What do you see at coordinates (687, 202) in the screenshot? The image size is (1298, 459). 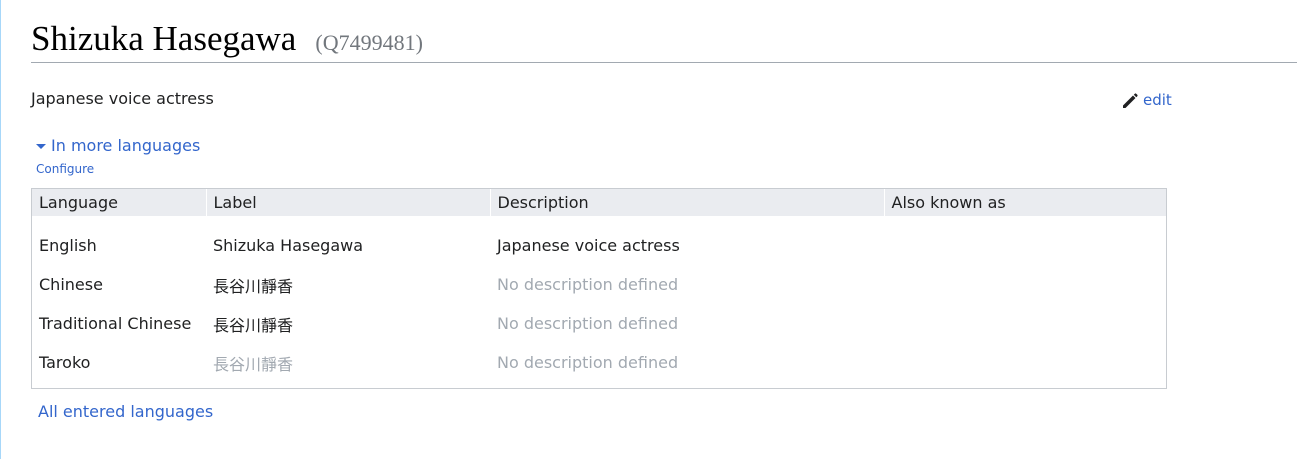 I see `header-description: Description` at bounding box center [687, 202].